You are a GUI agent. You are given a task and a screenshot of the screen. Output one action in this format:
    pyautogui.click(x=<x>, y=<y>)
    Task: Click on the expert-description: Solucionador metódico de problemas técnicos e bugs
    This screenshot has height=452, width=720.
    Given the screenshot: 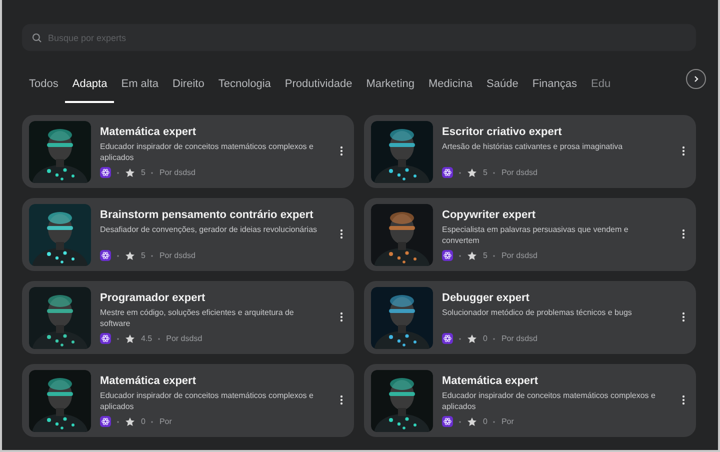 What is the action you would take?
    pyautogui.click(x=537, y=313)
    